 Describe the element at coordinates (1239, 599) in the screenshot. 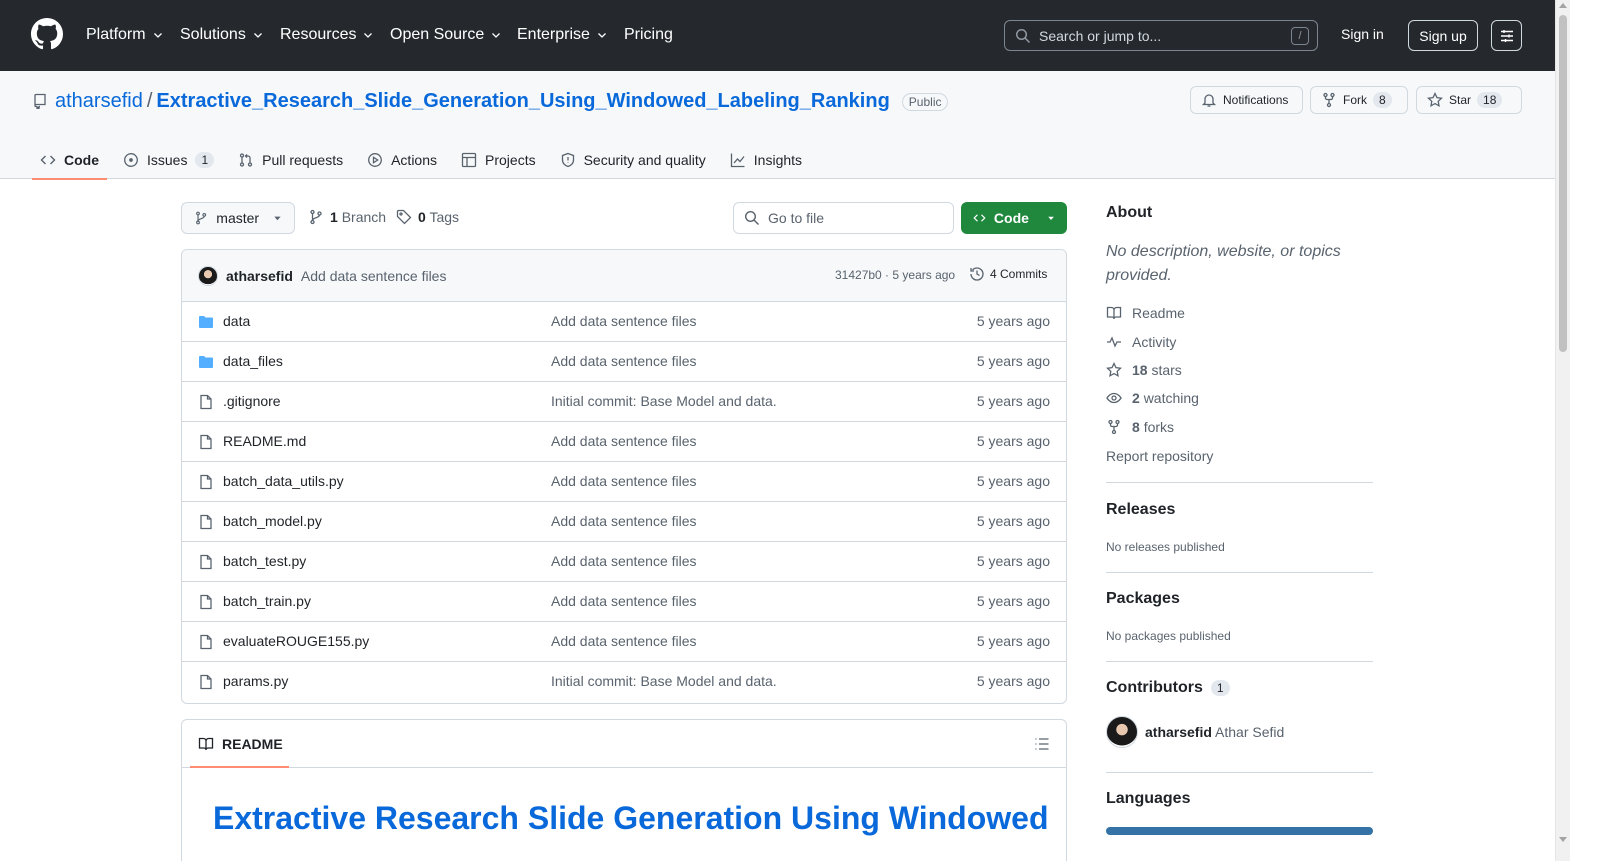

I see `packages-title: Packages` at that location.